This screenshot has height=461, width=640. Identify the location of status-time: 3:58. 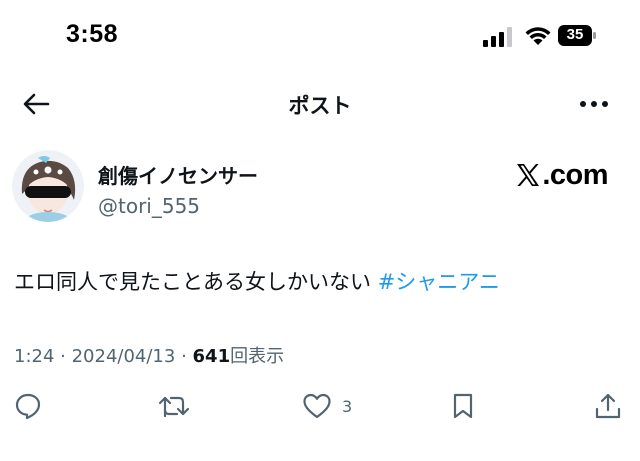
(92, 34).